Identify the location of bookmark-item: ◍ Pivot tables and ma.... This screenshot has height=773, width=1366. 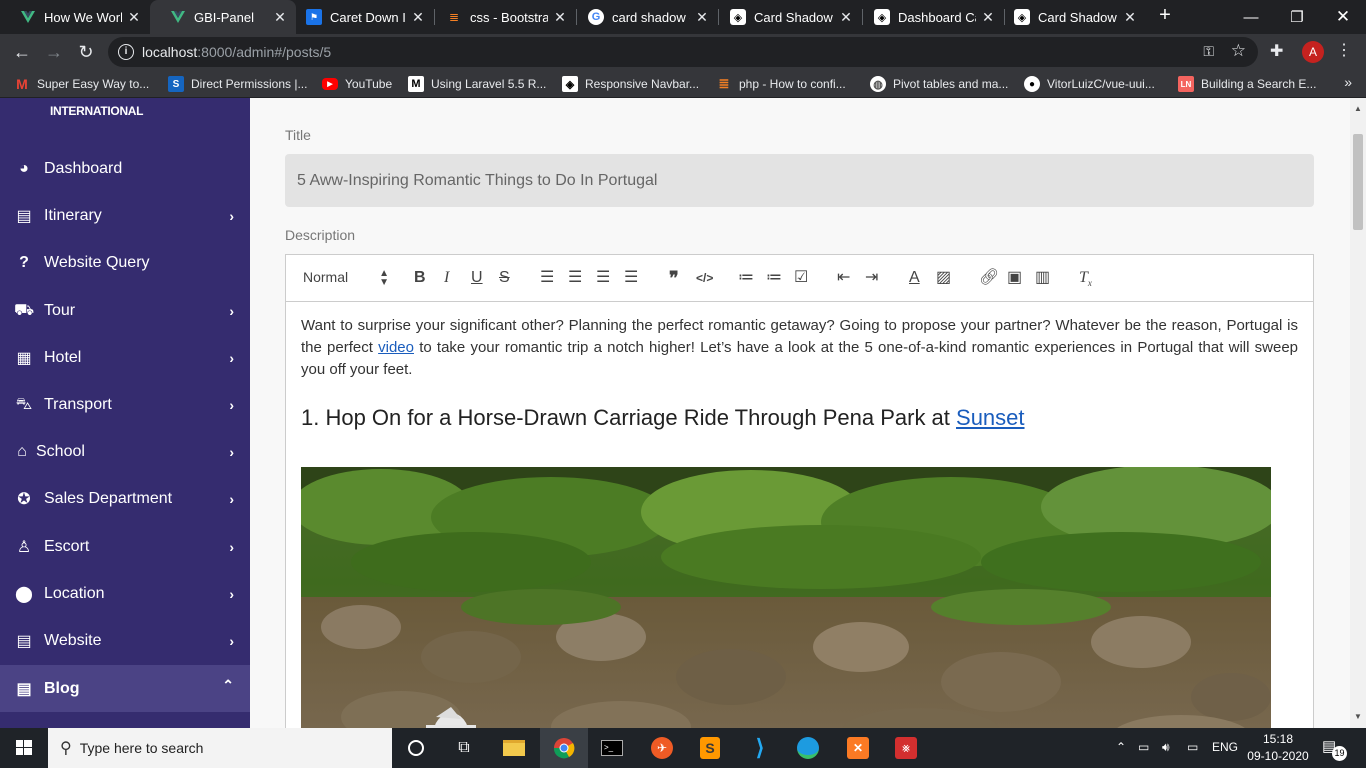
(939, 84).